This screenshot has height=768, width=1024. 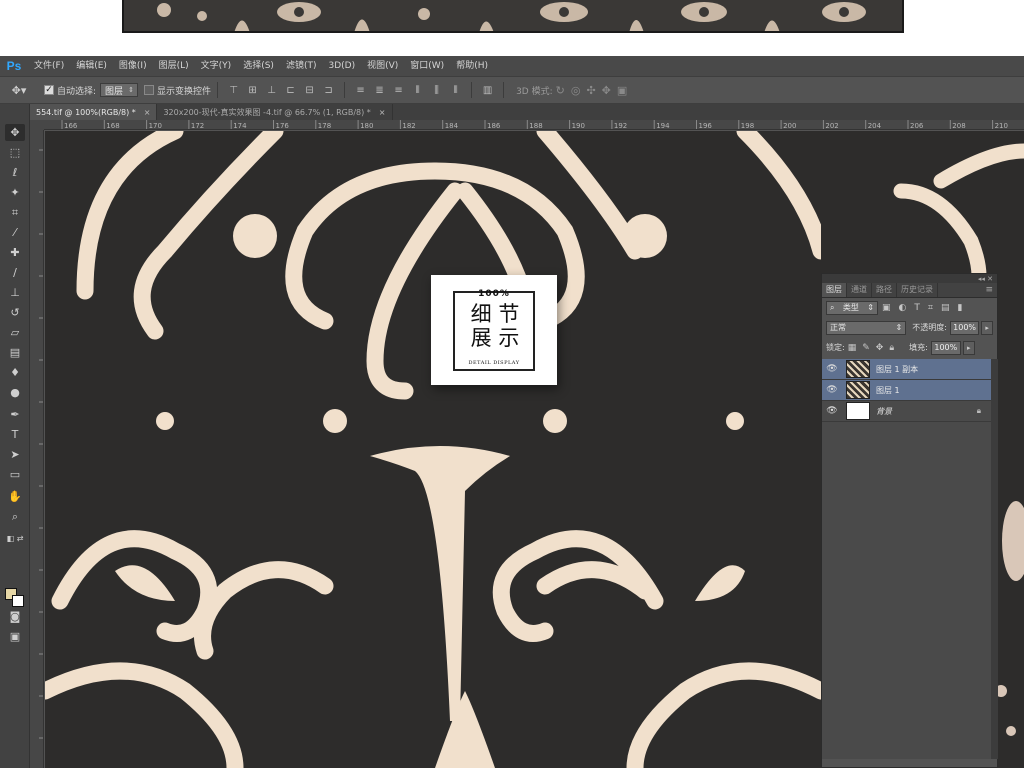 What do you see at coordinates (15, 332) in the screenshot?
I see `eraser-tool-icon: ▱` at bounding box center [15, 332].